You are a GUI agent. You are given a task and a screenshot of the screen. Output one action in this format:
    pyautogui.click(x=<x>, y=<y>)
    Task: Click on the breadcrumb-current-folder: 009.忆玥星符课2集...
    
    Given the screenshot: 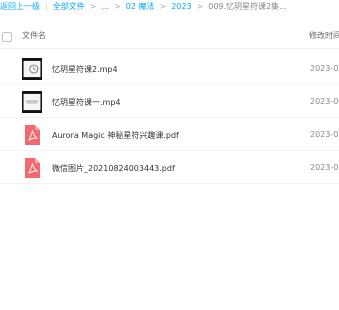 What is the action you would take?
    pyautogui.click(x=247, y=6)
    